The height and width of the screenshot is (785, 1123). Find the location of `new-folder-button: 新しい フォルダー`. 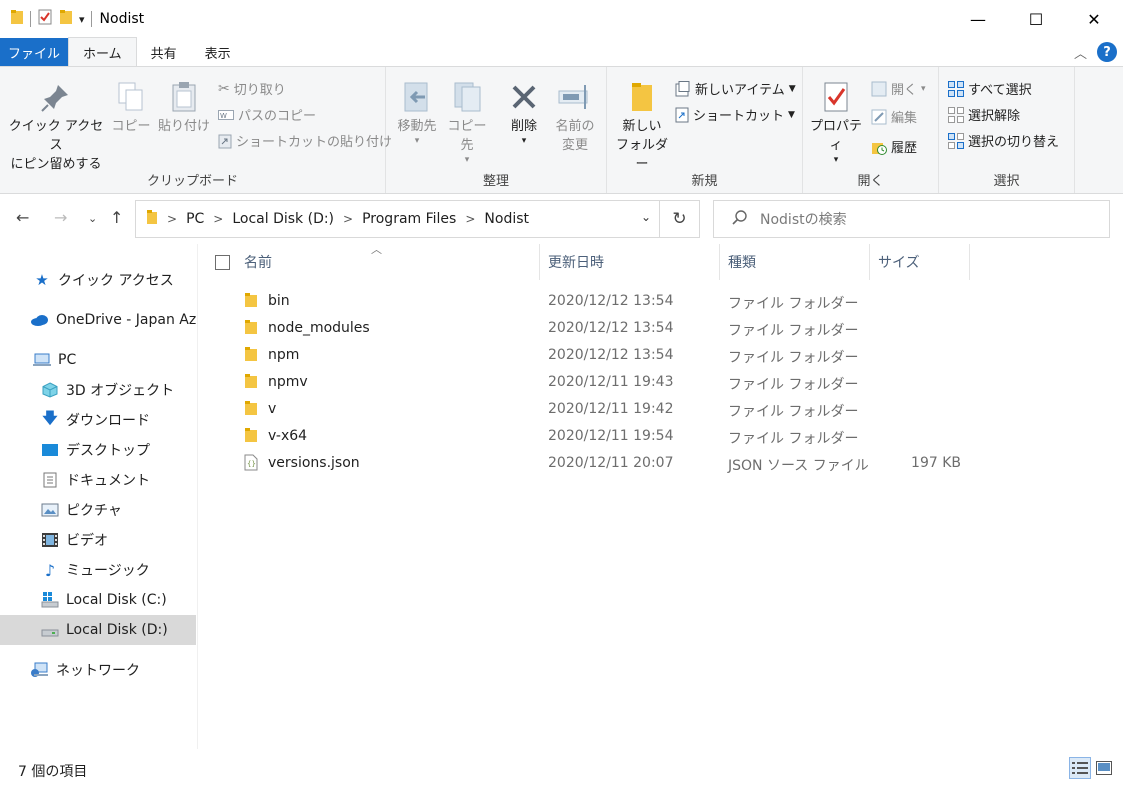

new-folder-button: 新しい フォルダー is located at coordinates (642, 127).